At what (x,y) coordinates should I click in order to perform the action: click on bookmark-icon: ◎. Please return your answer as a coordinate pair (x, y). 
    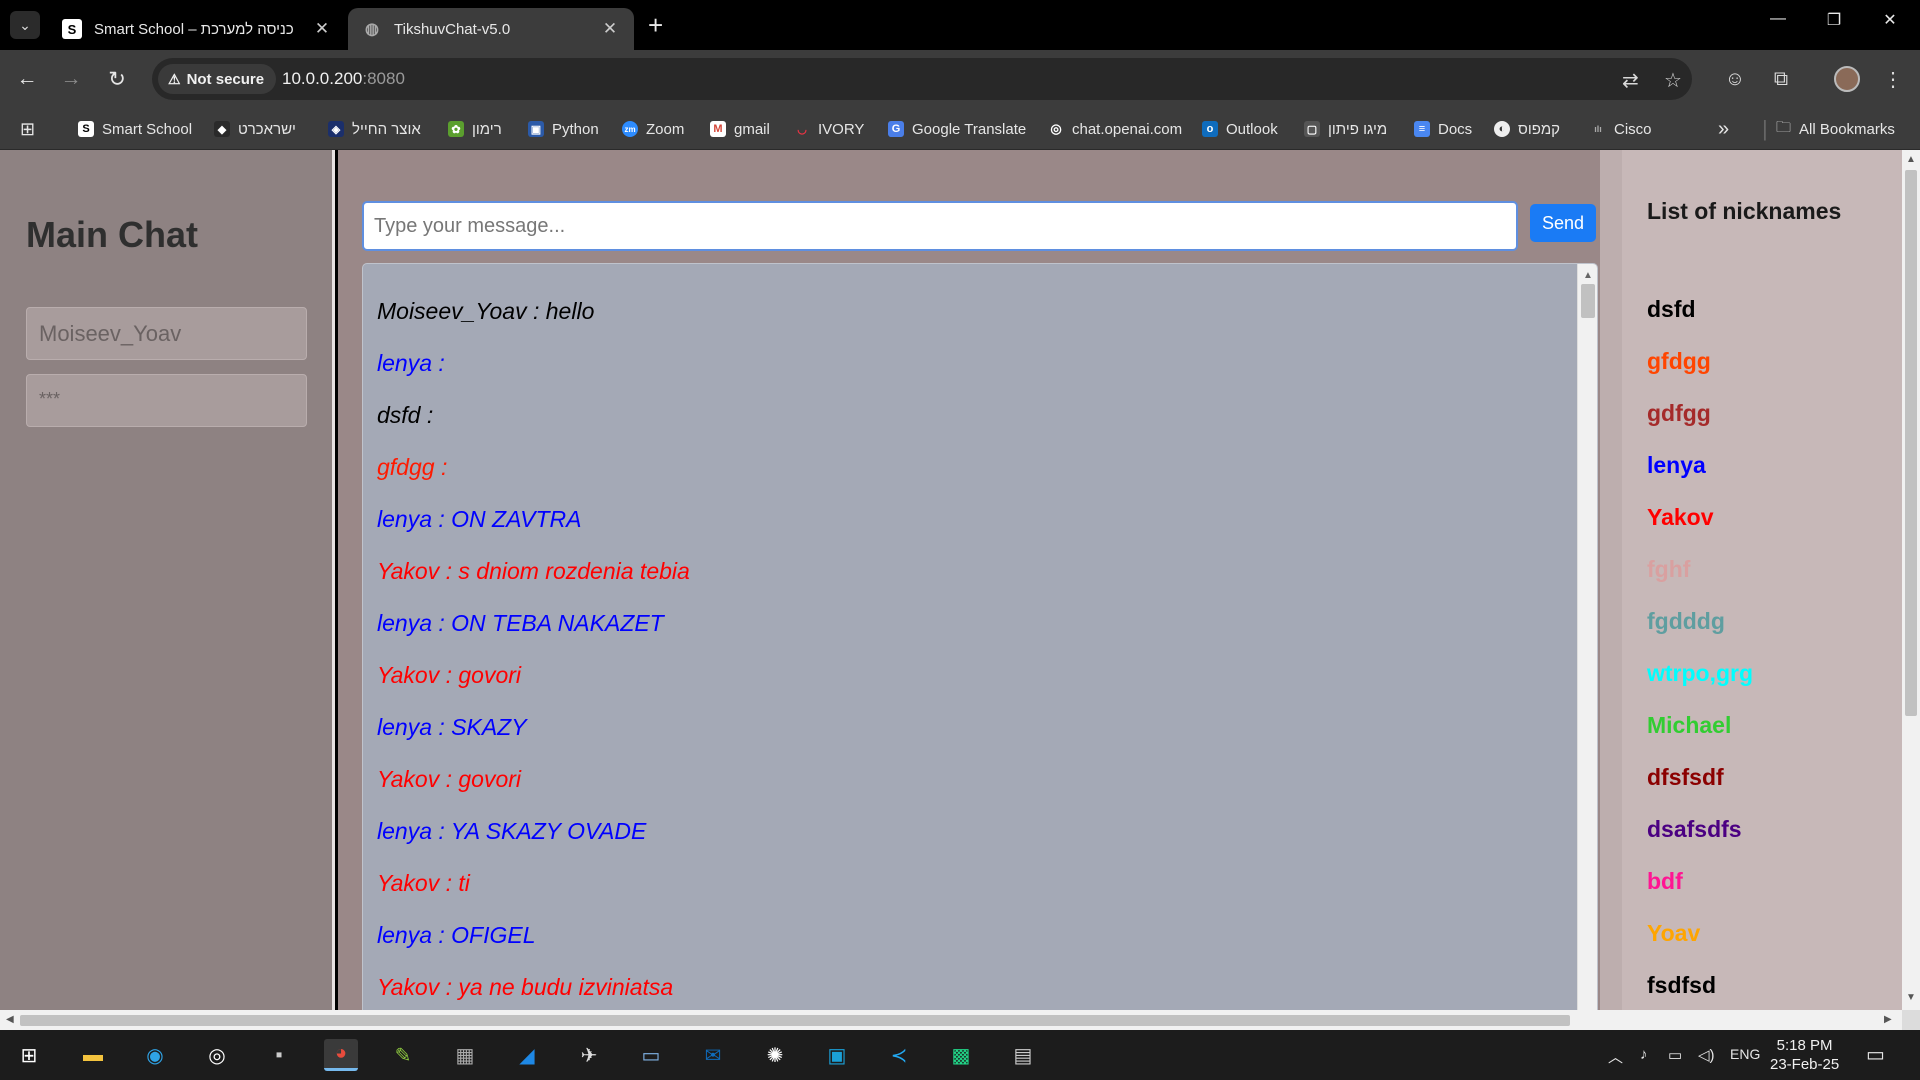
    Looking at the image, I should click on (1056, 129).